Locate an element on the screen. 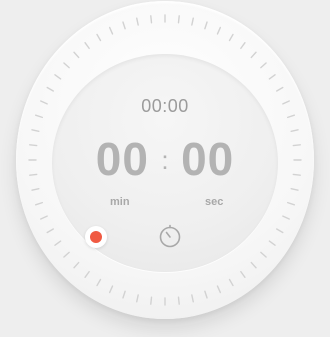  record-button is located at coordinates (96, 237).